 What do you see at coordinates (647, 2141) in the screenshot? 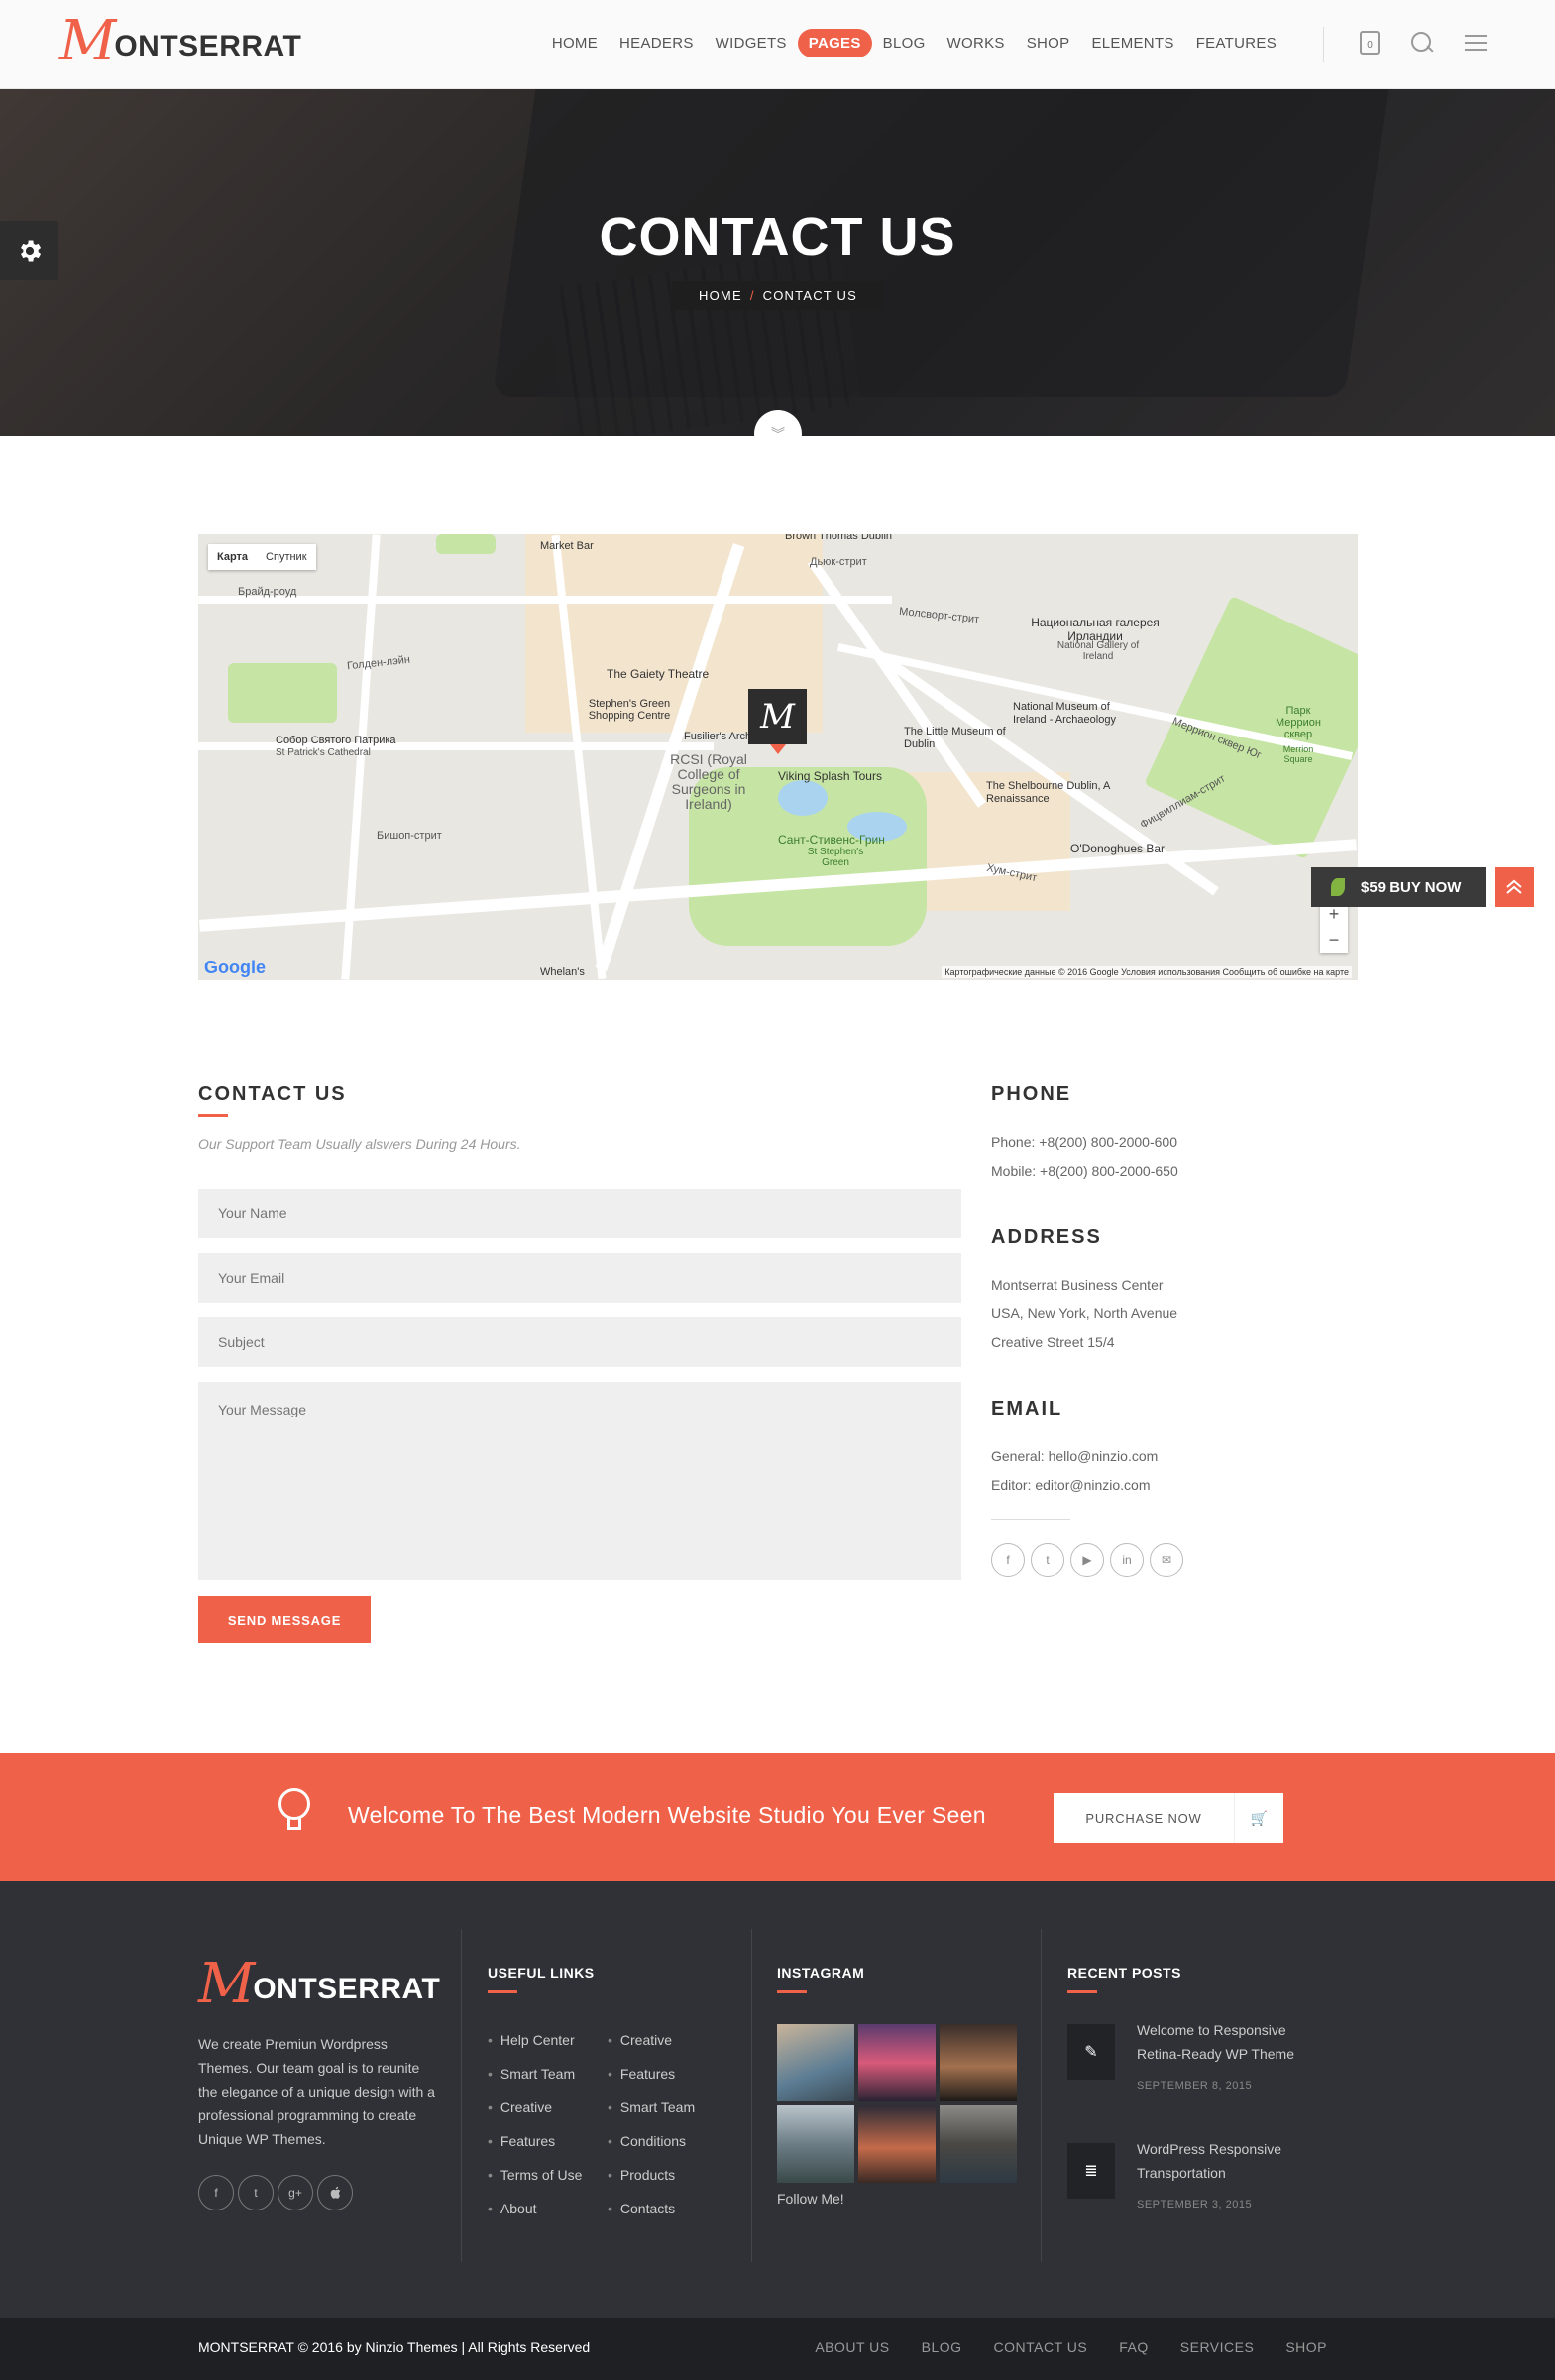
I see `footer-link: Conditions` at bounding box center [647, 2141].